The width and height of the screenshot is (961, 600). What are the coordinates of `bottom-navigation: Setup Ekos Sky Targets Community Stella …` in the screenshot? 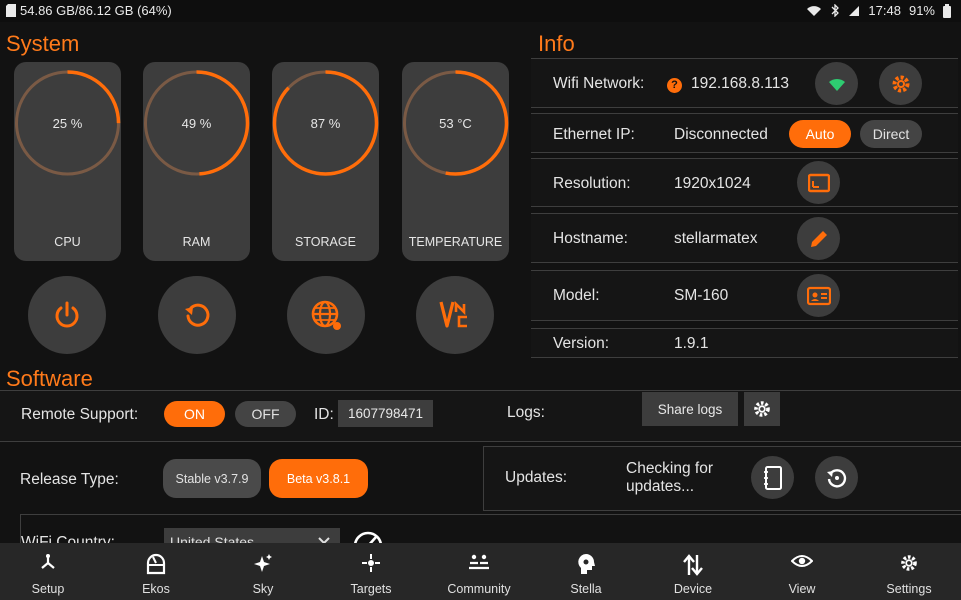 It's located at (480, 571).